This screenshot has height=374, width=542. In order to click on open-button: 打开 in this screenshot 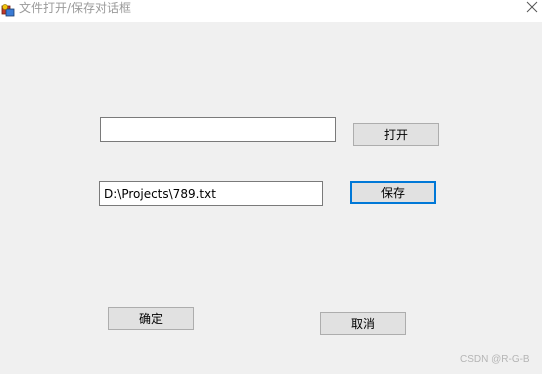, I will do `click(396, 134)`.